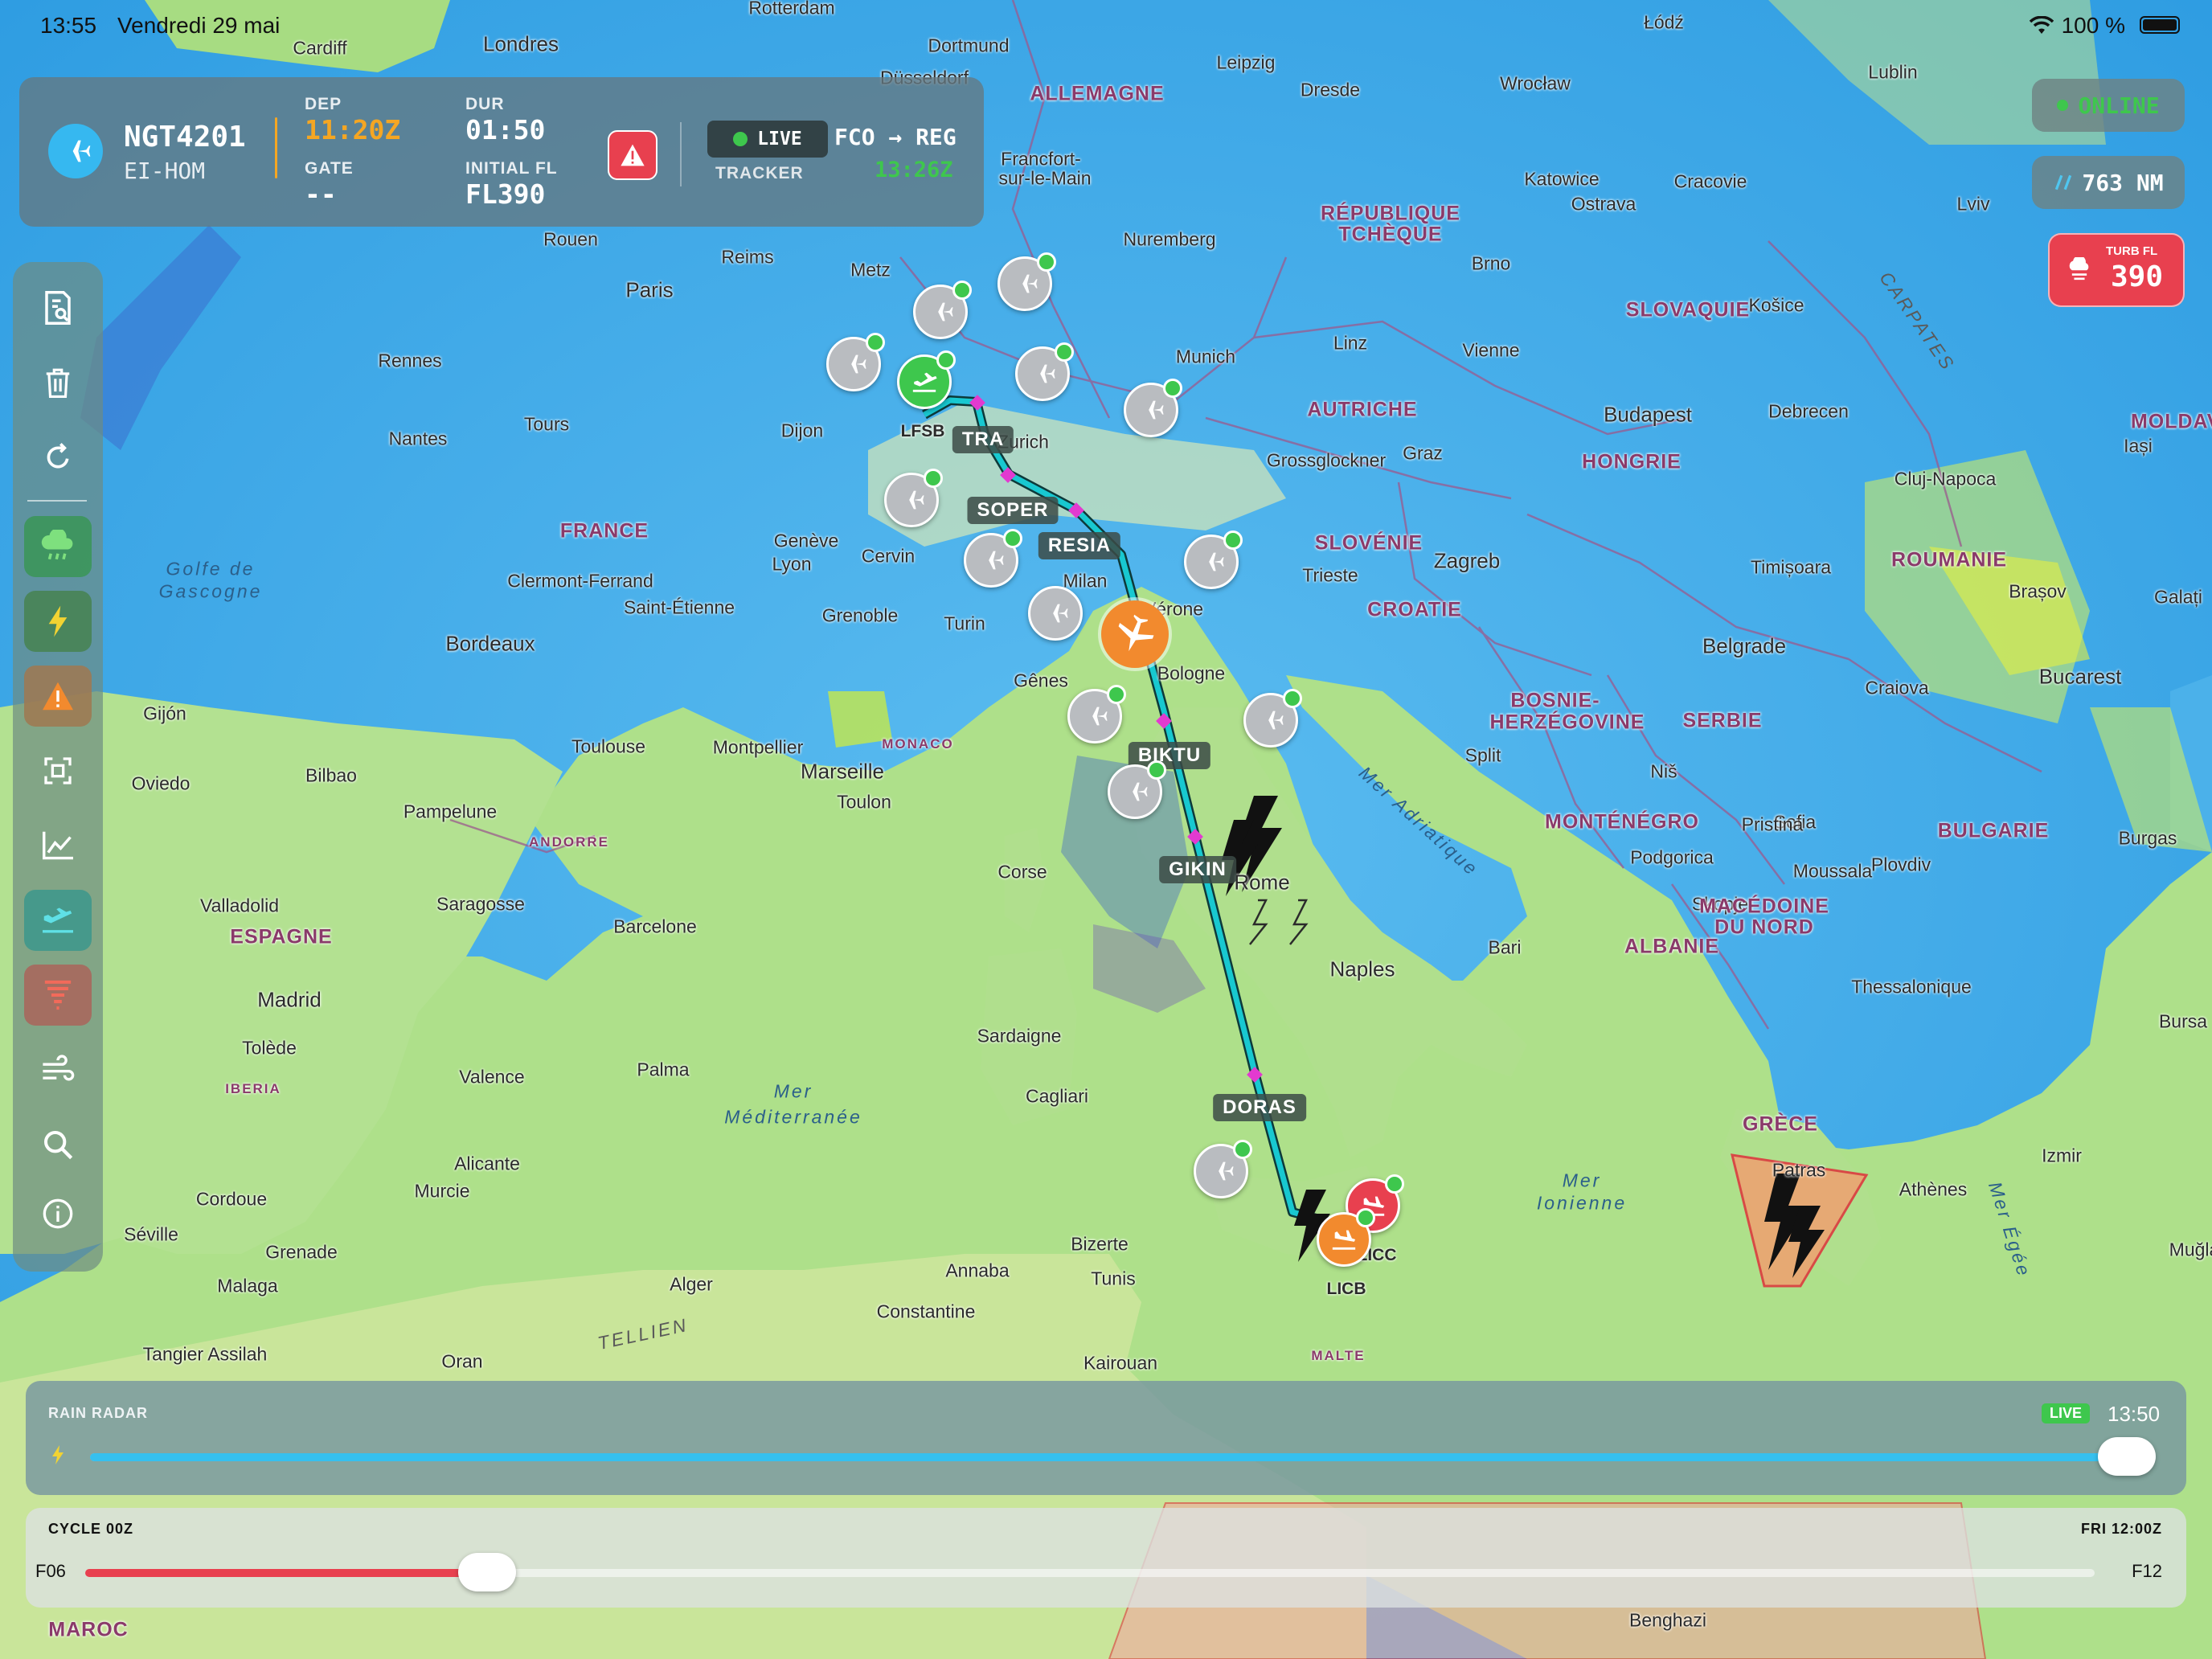 The image size is (2212, 1659). I want to click on search-button, so click(58, 1144).